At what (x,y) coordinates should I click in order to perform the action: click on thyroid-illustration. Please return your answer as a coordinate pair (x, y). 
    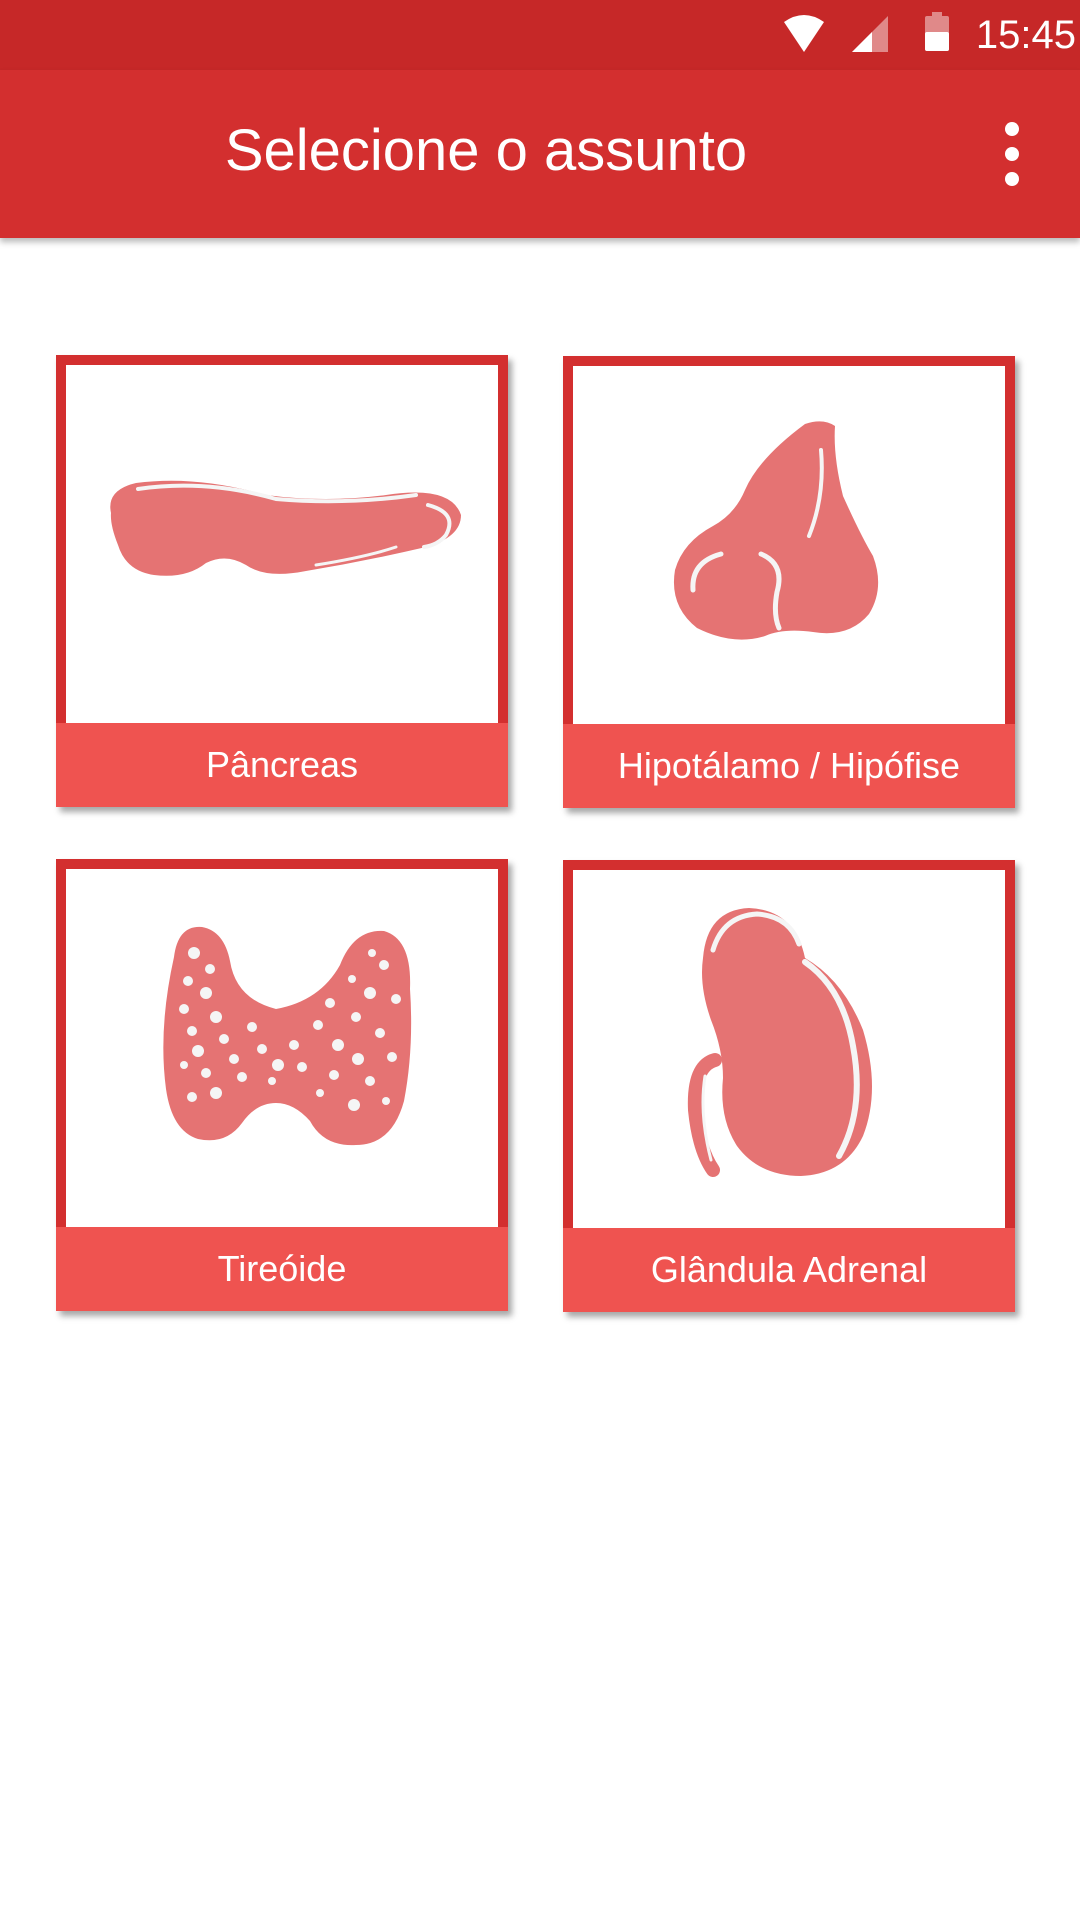
    Looking at the image, I should click on (287, 1036).